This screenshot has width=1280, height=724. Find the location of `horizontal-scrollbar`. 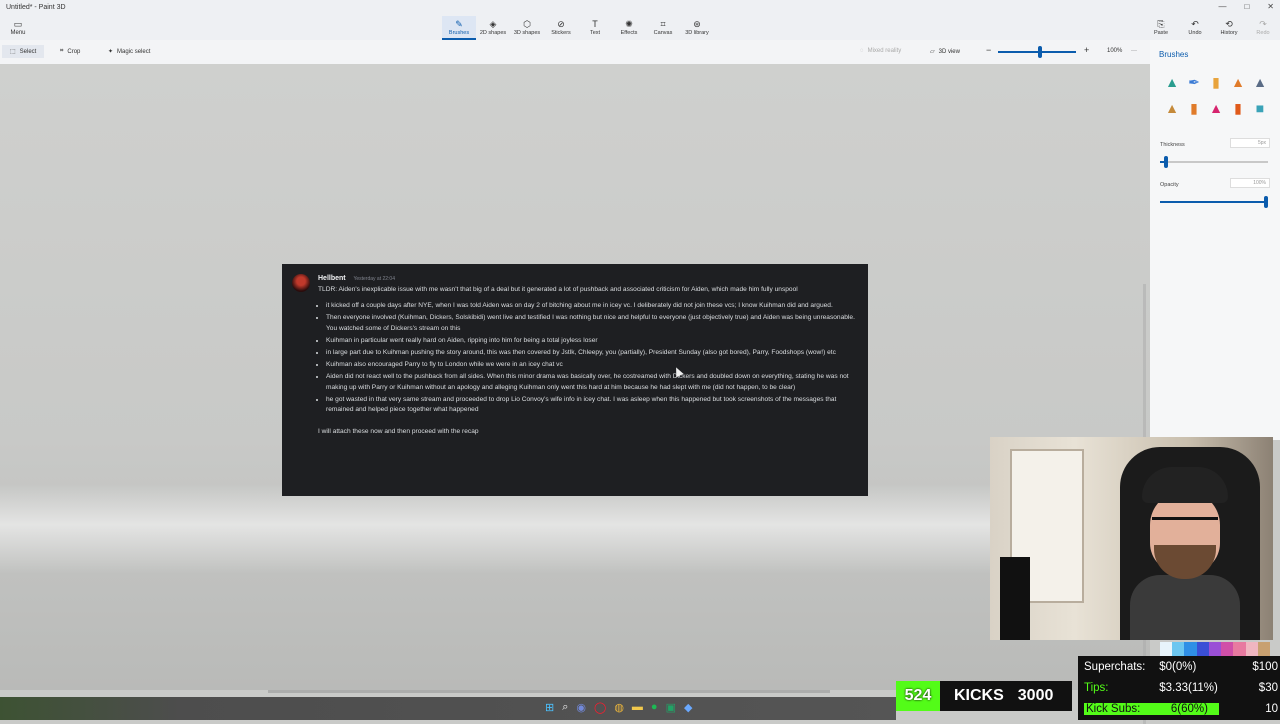

horizontal-scrollbar is located at coordinates (549, 691).